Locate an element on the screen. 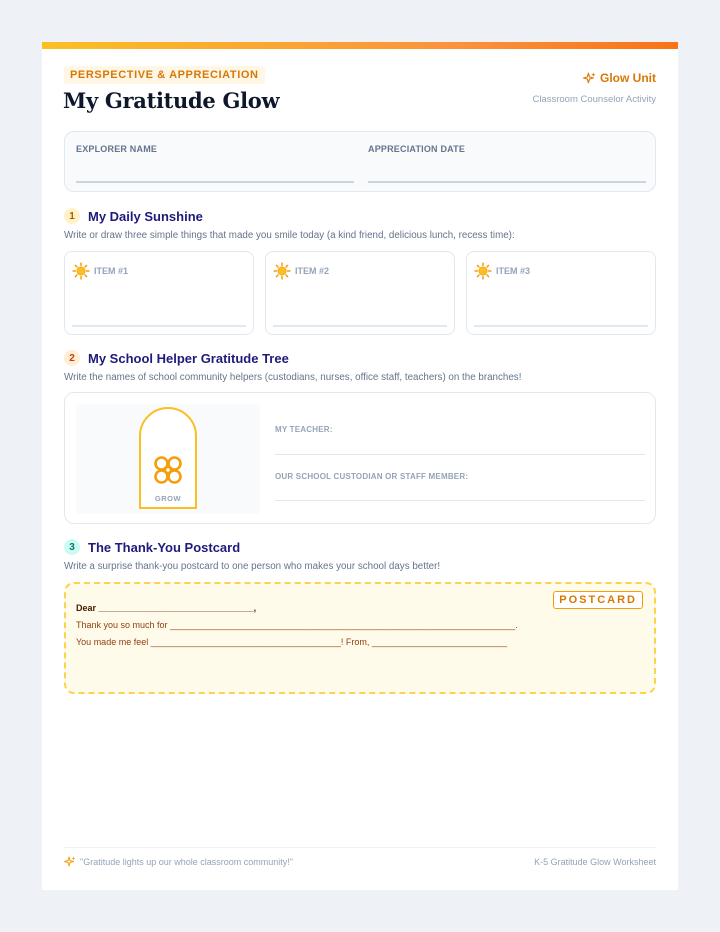 This screenshot has height=932, width=720. footer-worksheet-name: K-5 Gratitude Glow Worksheet is located at coordinates (595, 862).